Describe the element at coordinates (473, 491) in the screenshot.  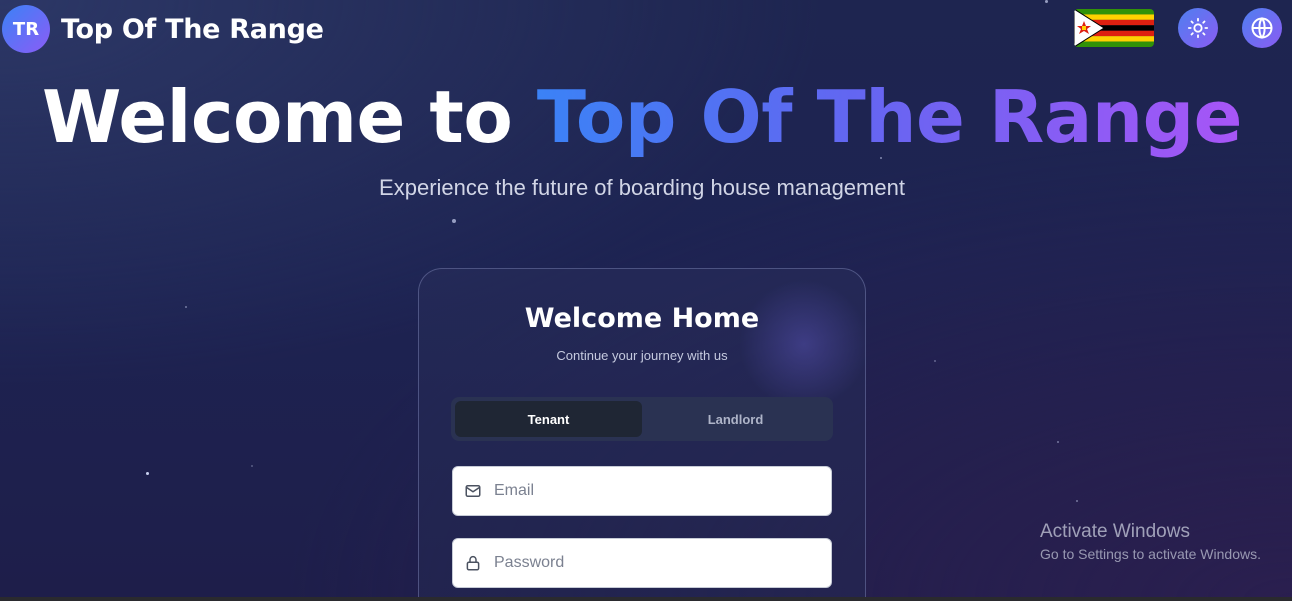
I see `mail-icon` at that location.